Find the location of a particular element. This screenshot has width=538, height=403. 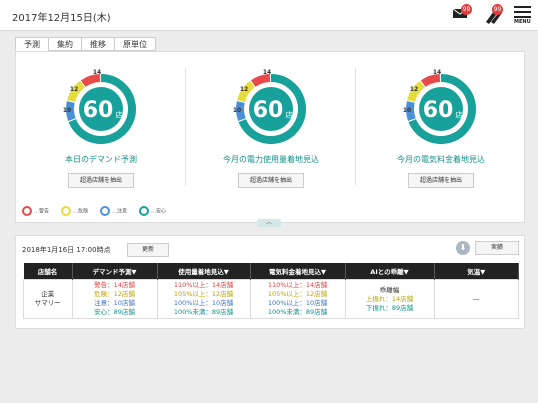

temp-cell: ― is located at coordinates (476, 299).